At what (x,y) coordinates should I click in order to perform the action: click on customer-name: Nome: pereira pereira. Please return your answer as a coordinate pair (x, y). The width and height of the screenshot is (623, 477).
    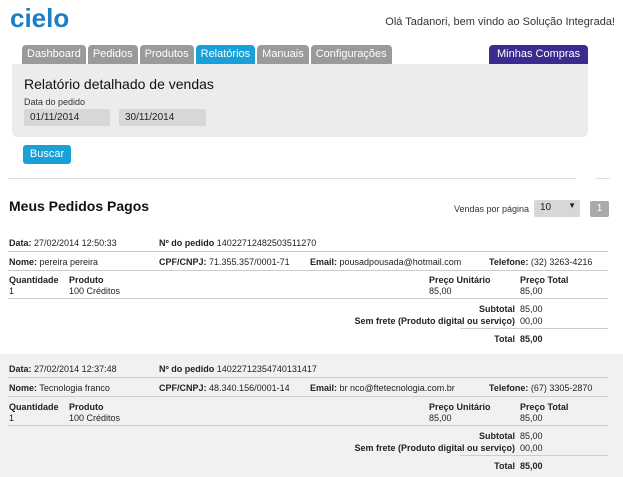
    Looking at the image, I should click on (53, 262).